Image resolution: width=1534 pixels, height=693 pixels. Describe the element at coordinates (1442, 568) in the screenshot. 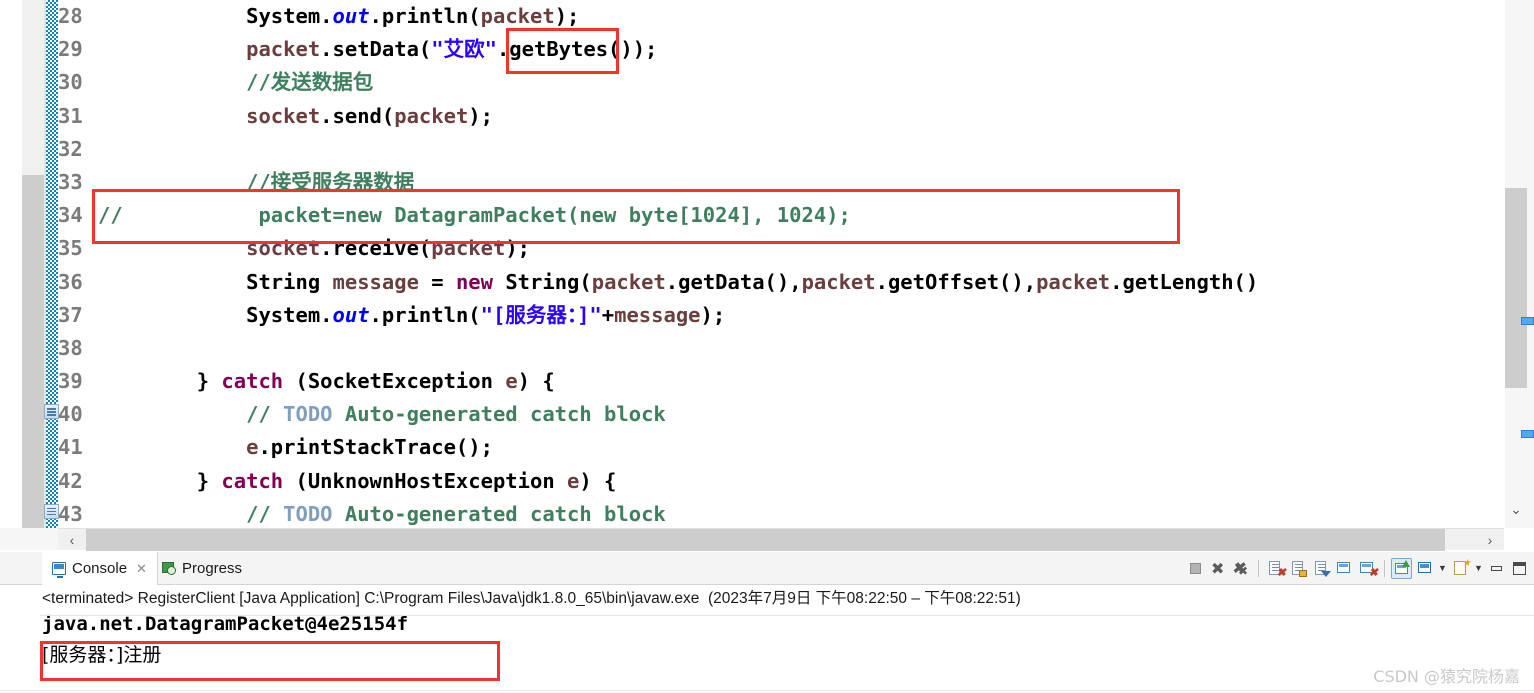

I see `chevron-down-icon-1: ▼` at that location.